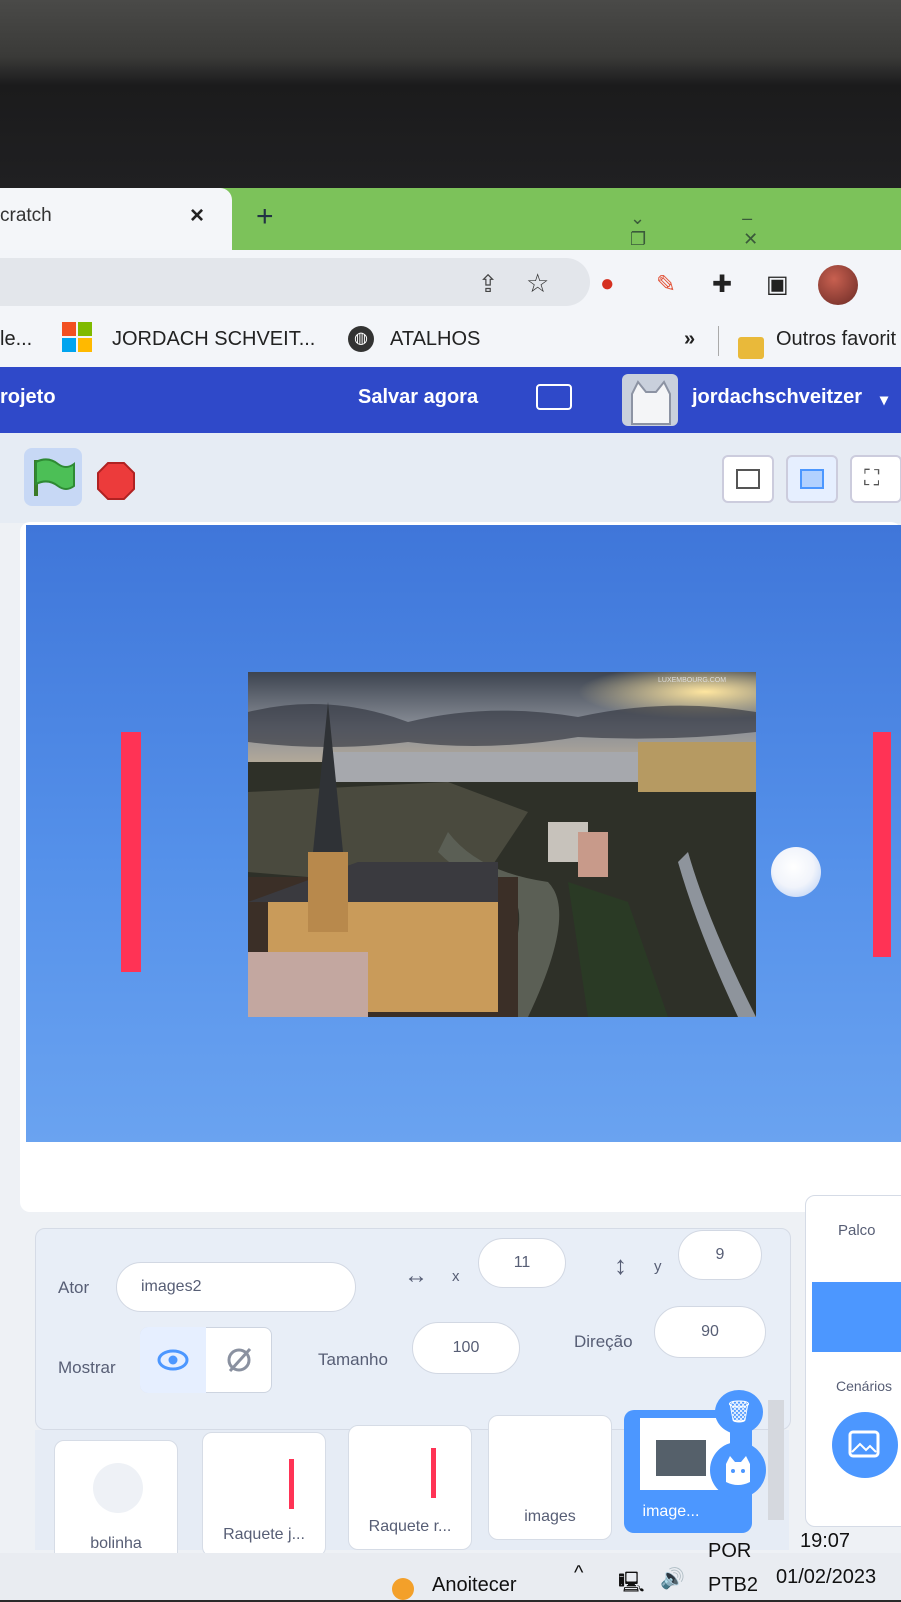 The width and height of the screenshot is (901, 1602). I want to click on user-caret-icon: ▾, so click(884, 400).